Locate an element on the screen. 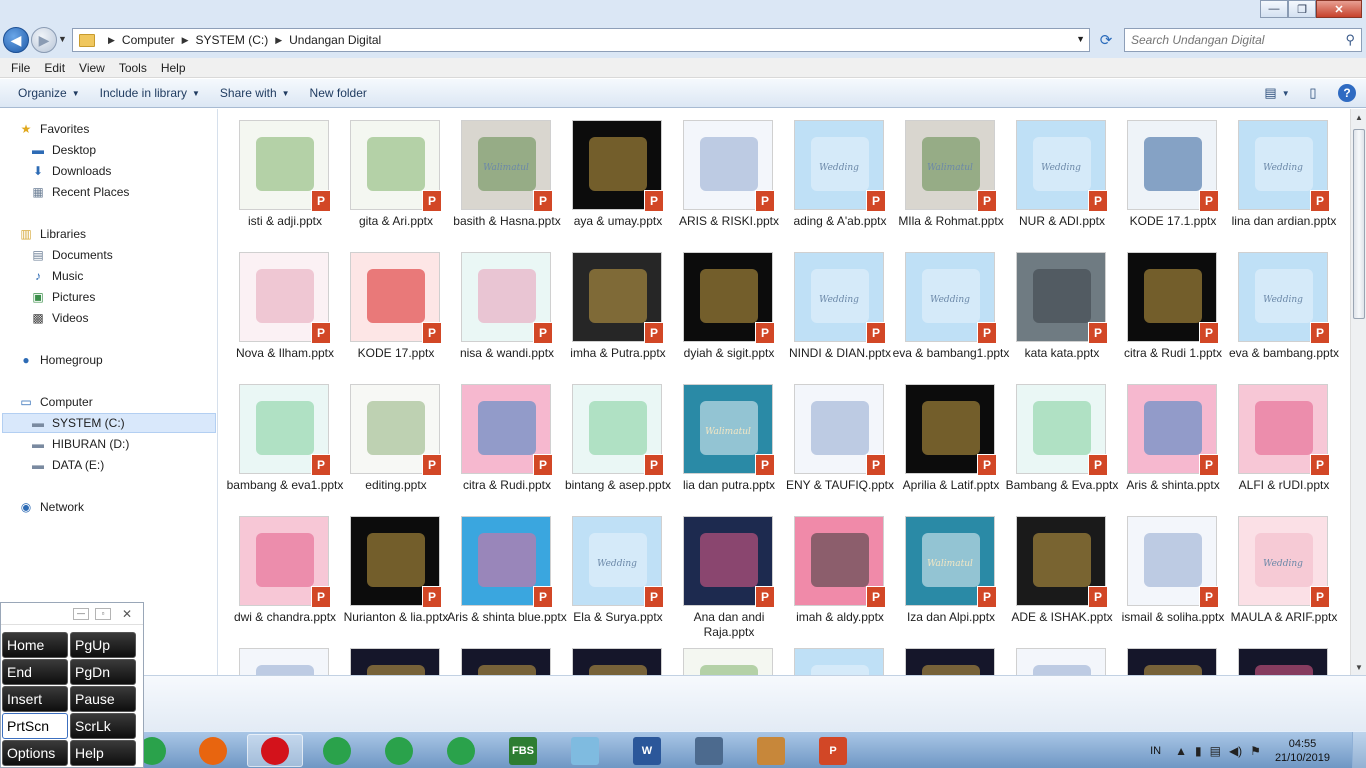  close-button: ✕ is located at coordinates (1339, 9).